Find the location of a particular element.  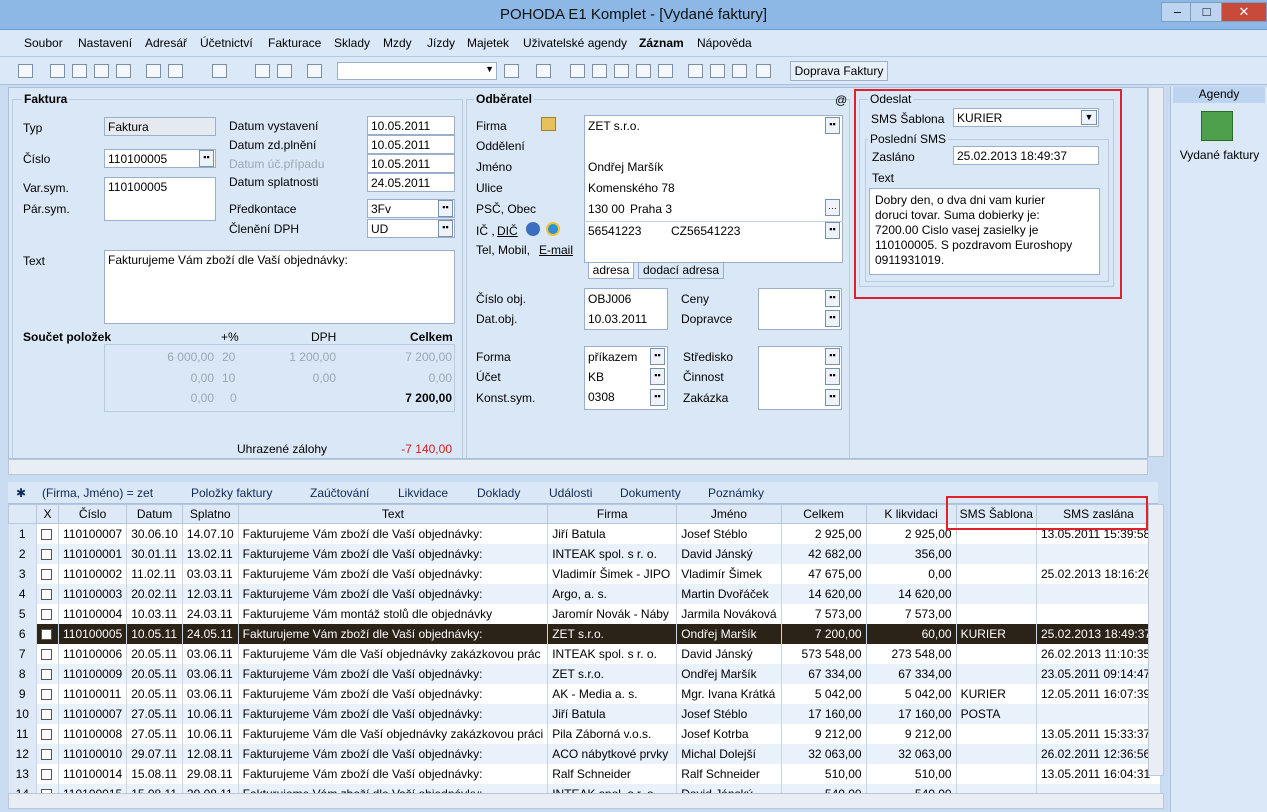

cleneni-picker-button: ▪▪ is located at coordinates (445, 228).